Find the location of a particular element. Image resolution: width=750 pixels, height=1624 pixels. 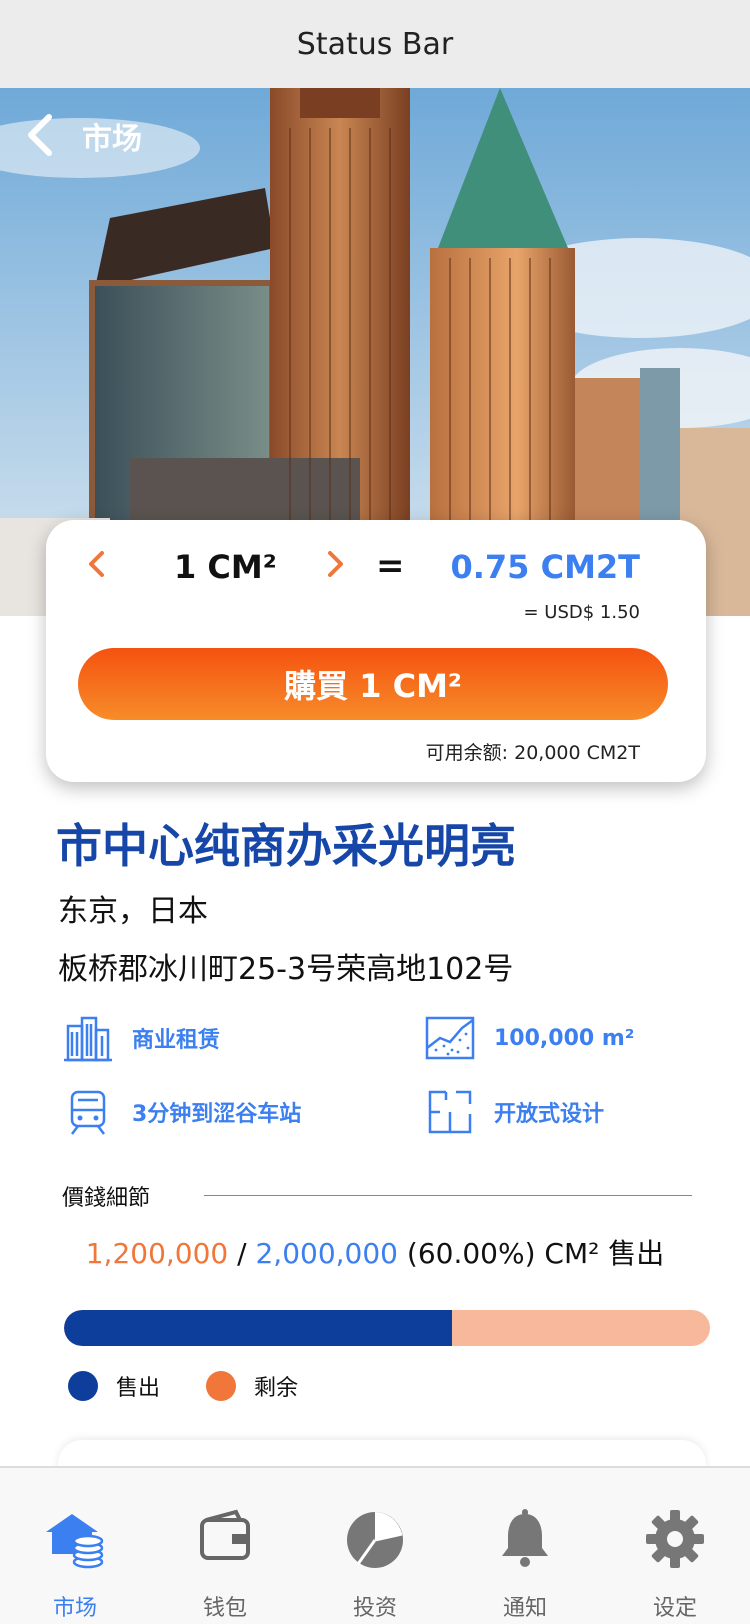

tab-invest: 投资 is located at coordinates (375, 1546).